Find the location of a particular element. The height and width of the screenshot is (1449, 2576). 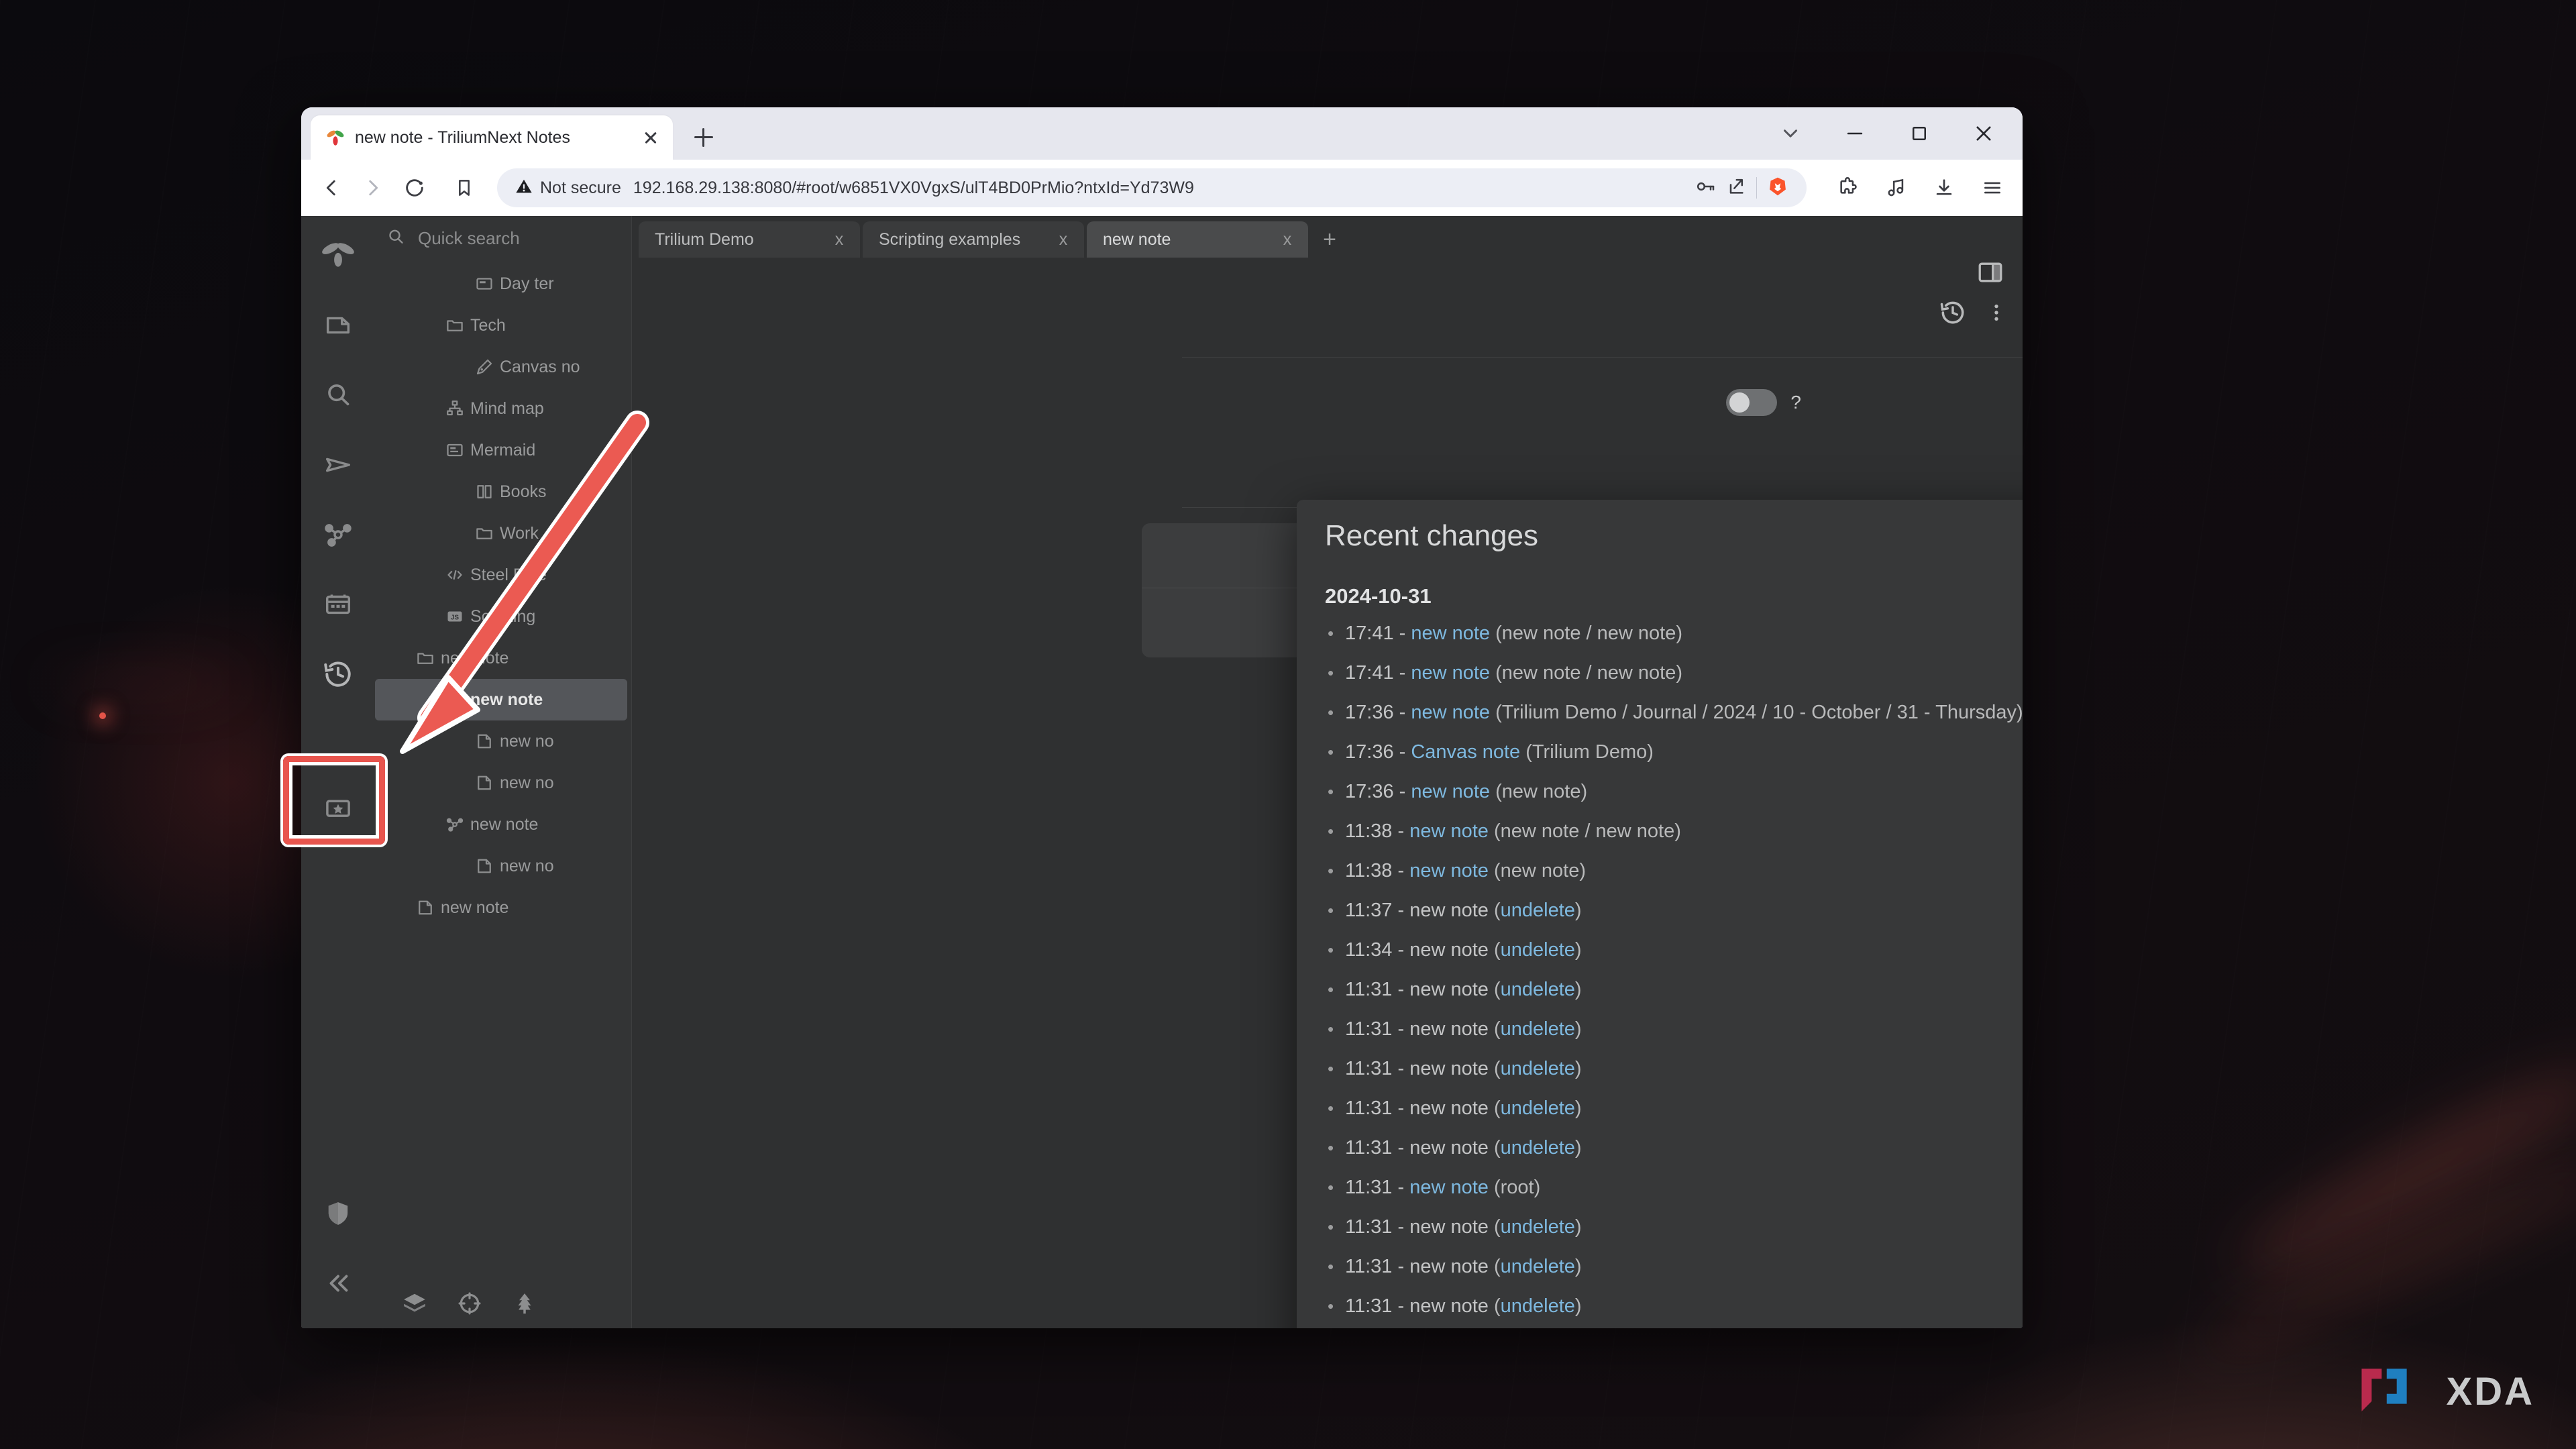

book-icon is located at coordinates (484, 492).